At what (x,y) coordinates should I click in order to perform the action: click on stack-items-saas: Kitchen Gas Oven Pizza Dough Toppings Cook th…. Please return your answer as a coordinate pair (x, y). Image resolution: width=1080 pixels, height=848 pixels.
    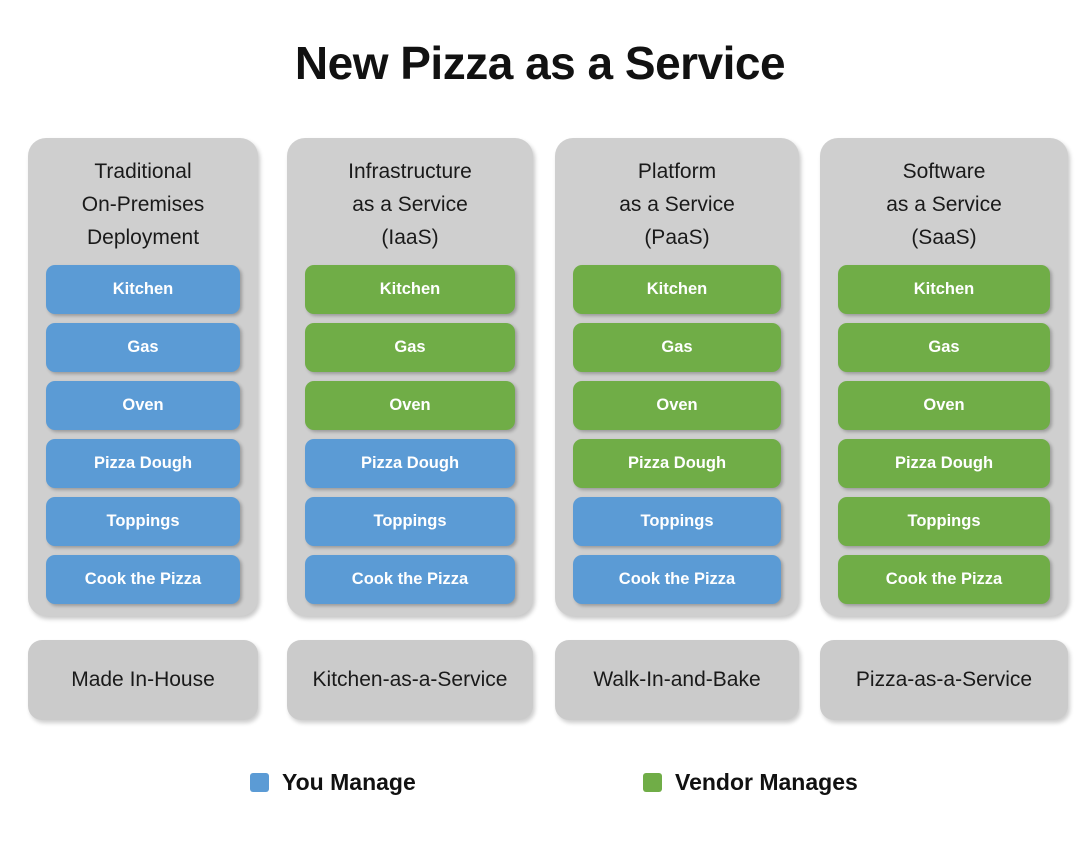
    Looking at the image, I should click on (944, 434).